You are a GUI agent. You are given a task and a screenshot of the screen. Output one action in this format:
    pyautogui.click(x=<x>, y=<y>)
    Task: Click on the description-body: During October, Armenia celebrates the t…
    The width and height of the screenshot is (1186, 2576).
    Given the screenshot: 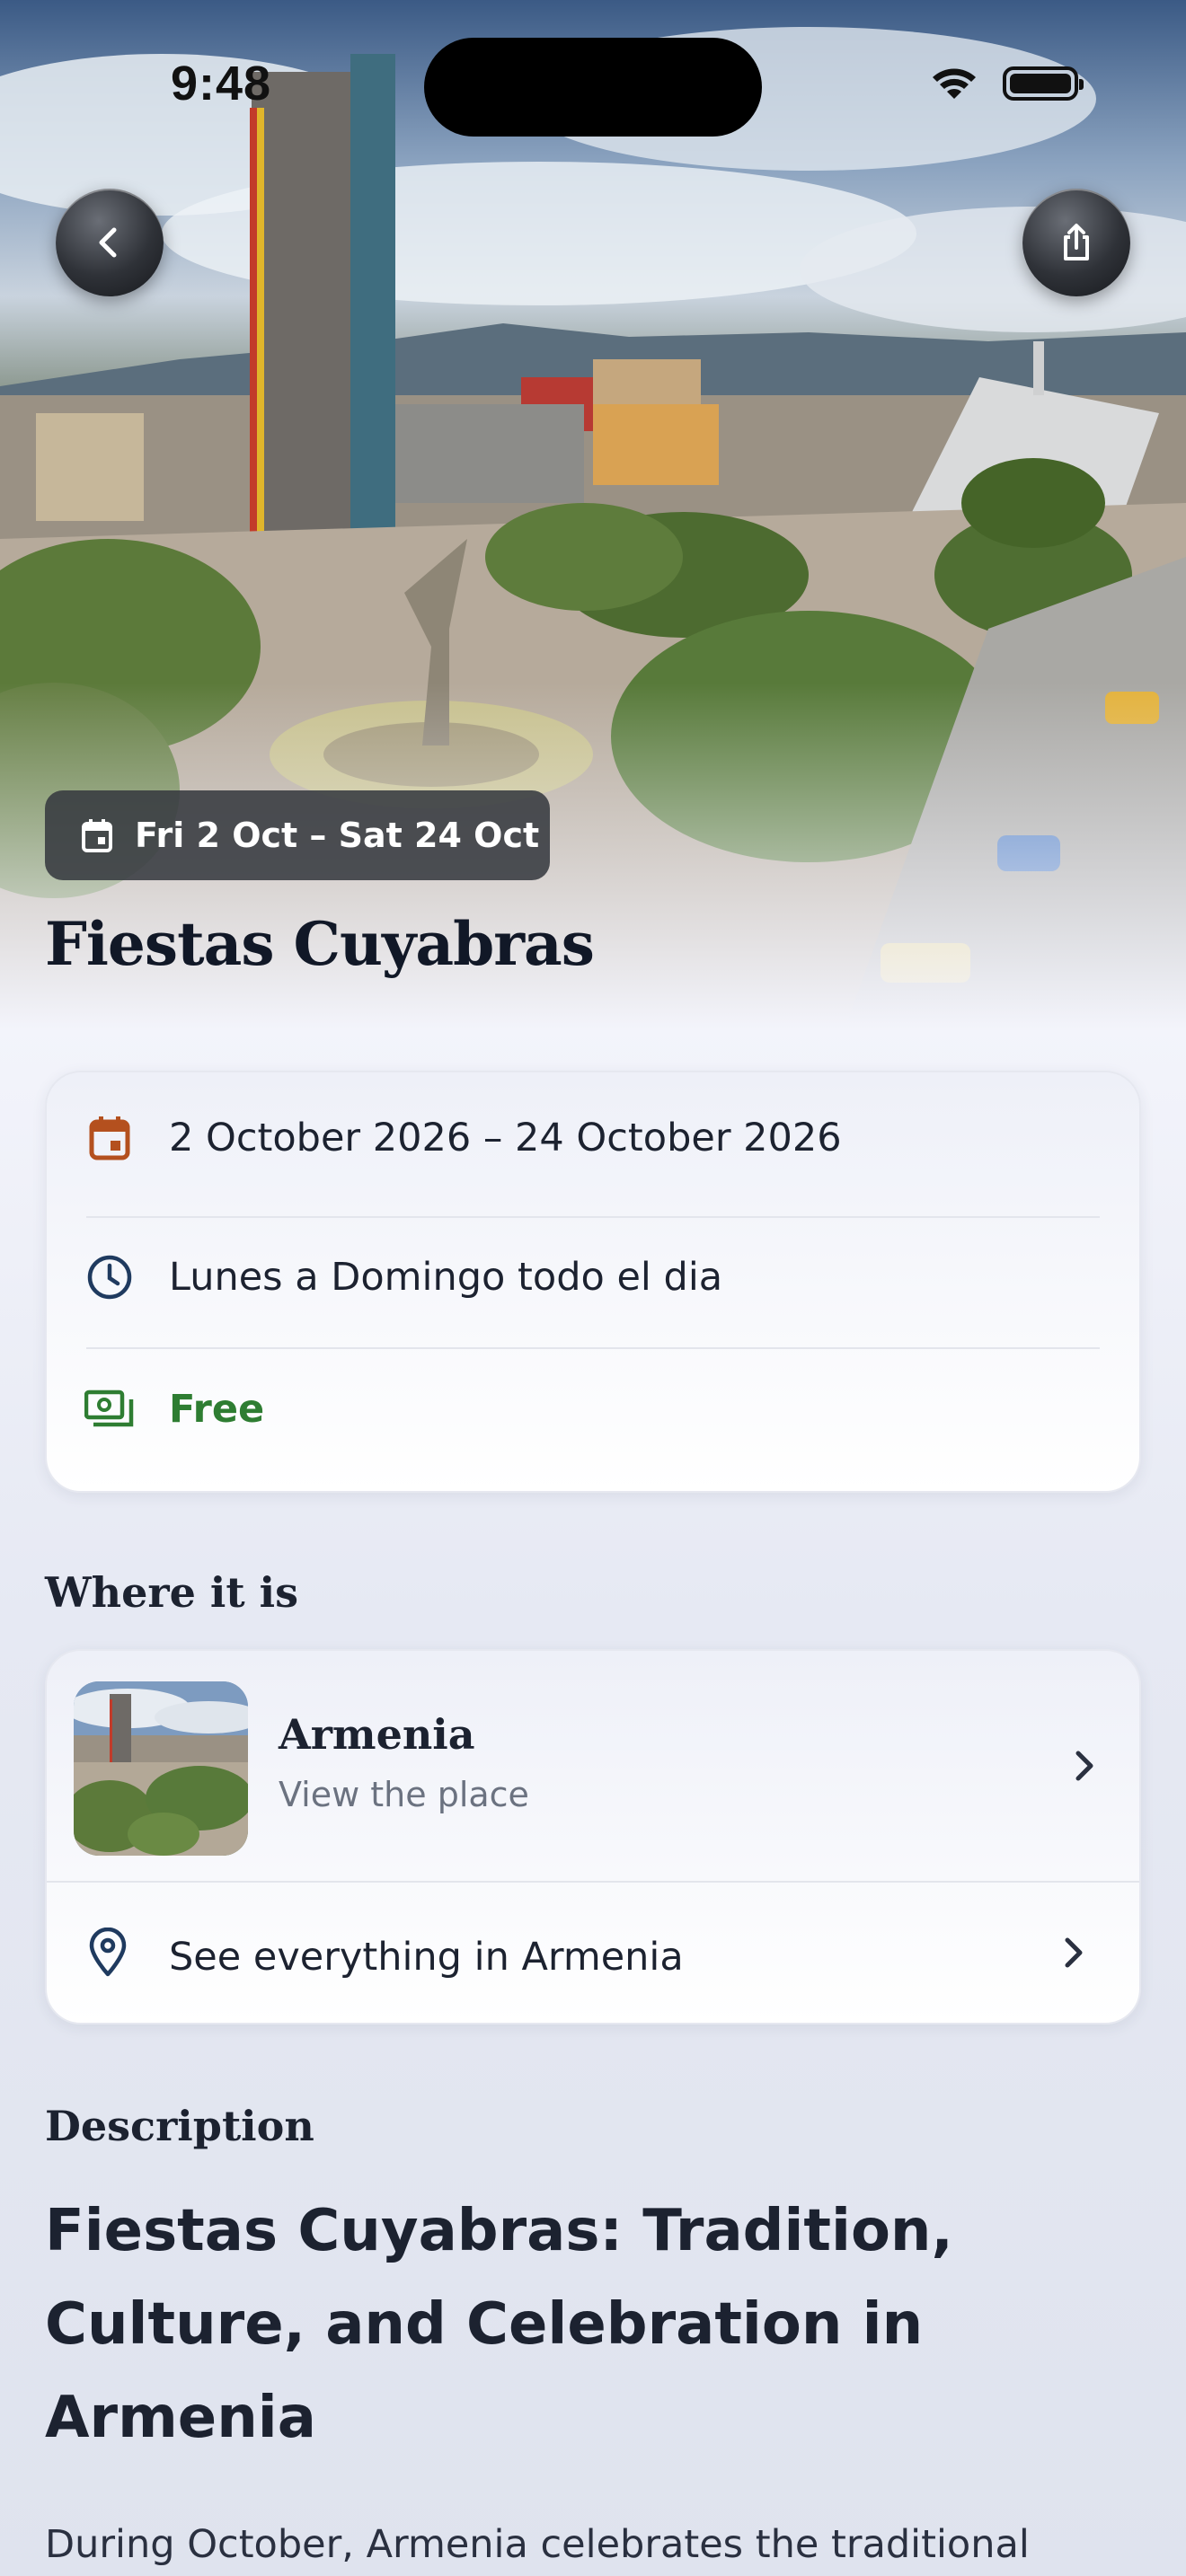 What is the action you would take?
    pyautogui.click(x=537, y=2544)
    